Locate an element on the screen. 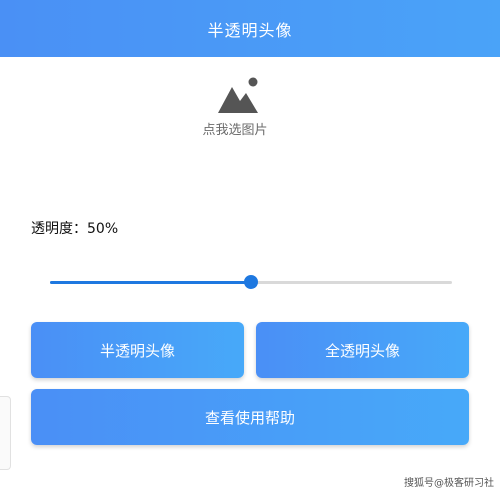 This screenshot has height=495, width=500. full-transparent-avatar-label: 全透明头像 is located at coordinates (362, 350).